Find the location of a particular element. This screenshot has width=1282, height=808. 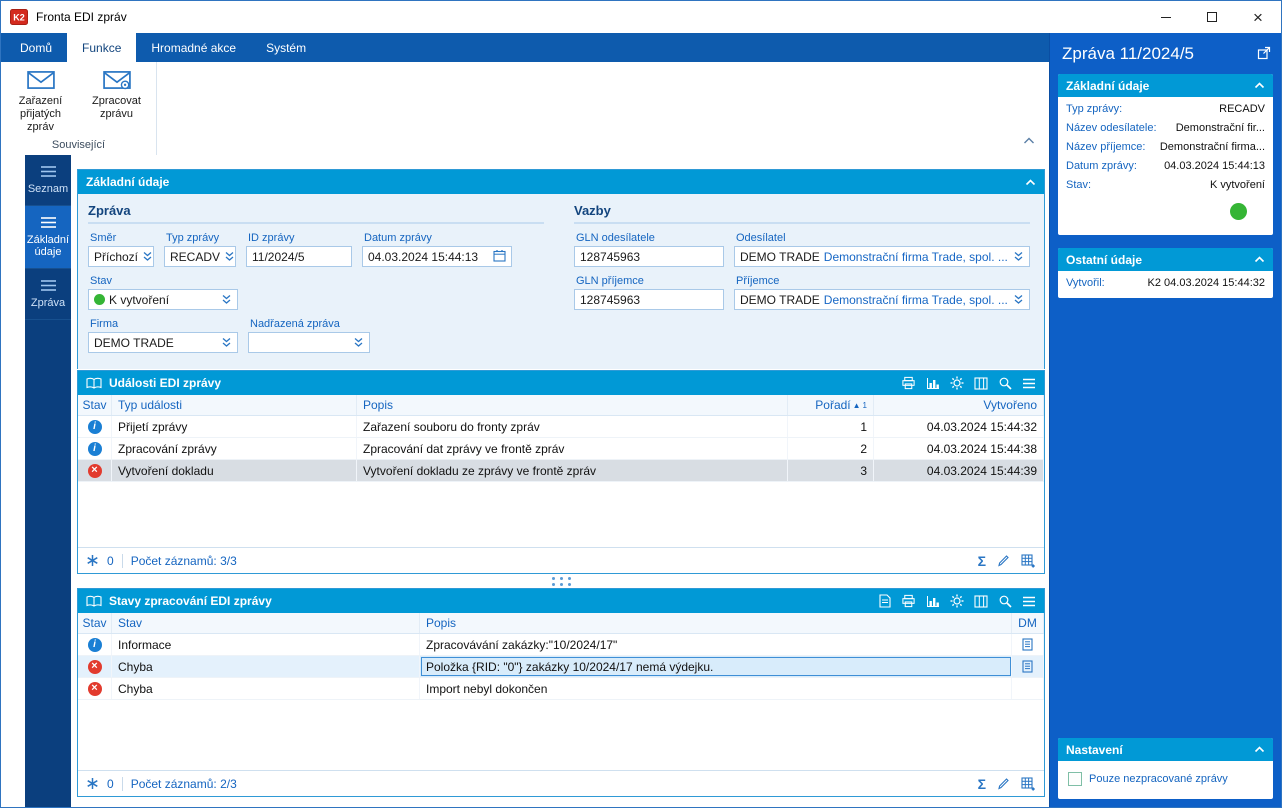

calendar-icon is located at coordinates (499, 257).